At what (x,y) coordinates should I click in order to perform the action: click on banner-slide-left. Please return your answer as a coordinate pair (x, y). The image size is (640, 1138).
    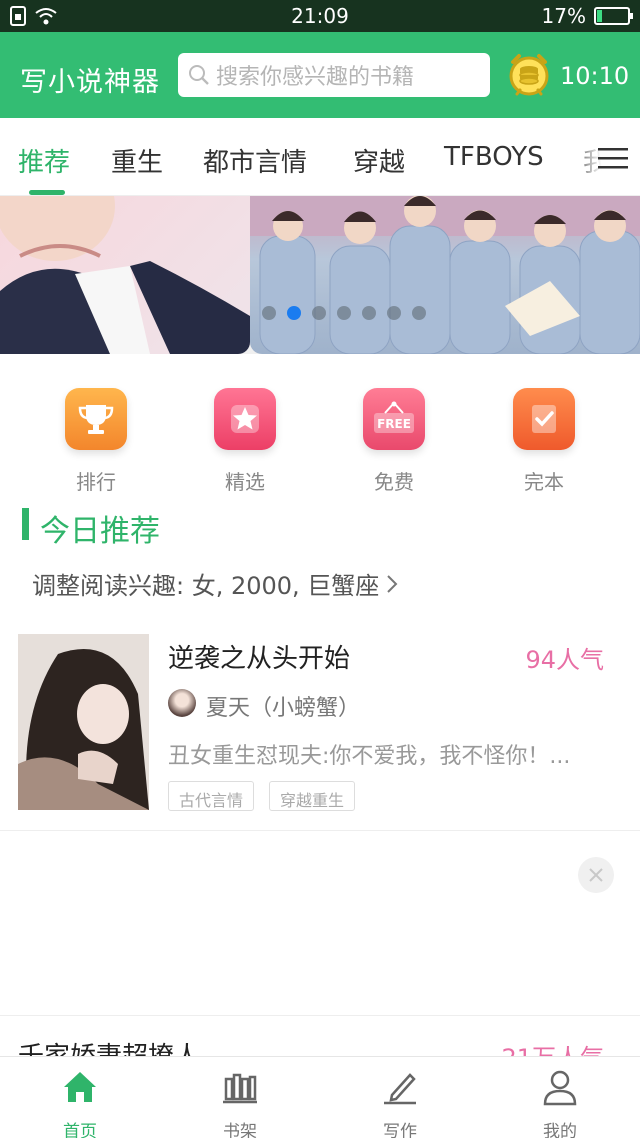
    Looking at the image, I should click on (125, 275).